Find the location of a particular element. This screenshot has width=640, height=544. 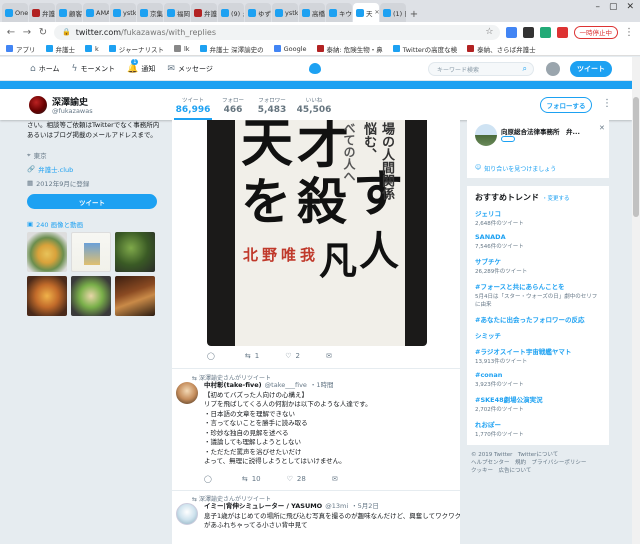

nav-messages: ✉ メッセージ is located at coordinates (189, 69).